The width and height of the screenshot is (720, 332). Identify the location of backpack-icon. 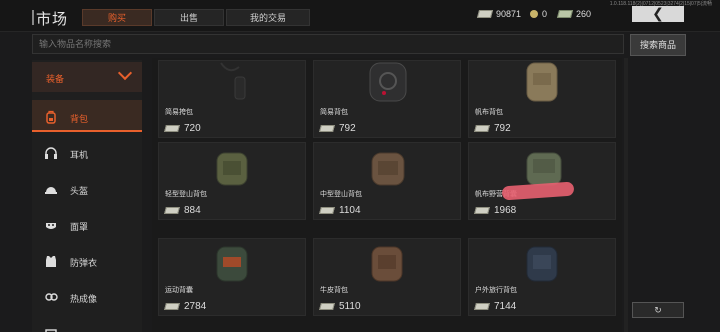
(51, 117).